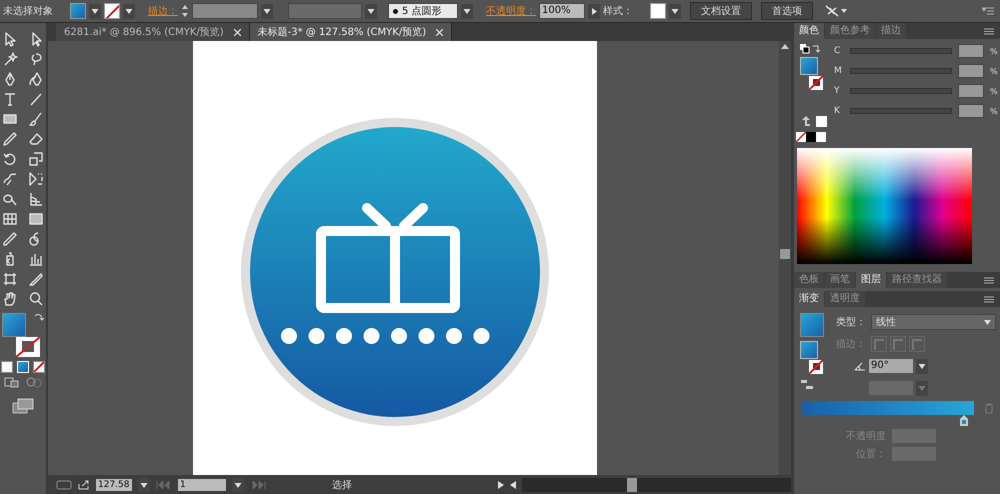  What do you see at coordinates (809, 299) in the screenshot?
I see `panel-tab: 渐变` at bounding box center [809, 299].